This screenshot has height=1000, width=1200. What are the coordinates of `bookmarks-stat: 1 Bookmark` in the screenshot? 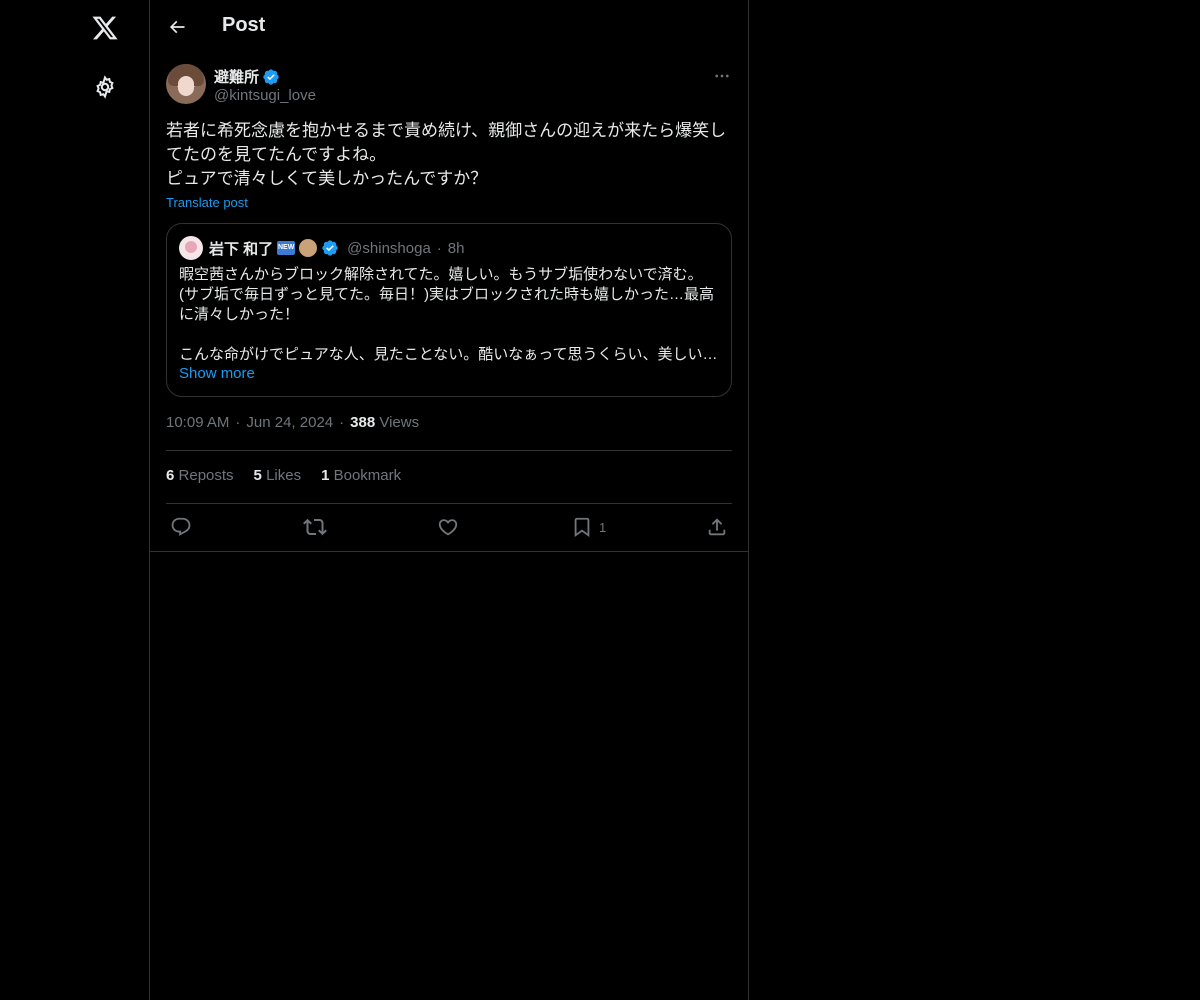 It's located at (361, 475).